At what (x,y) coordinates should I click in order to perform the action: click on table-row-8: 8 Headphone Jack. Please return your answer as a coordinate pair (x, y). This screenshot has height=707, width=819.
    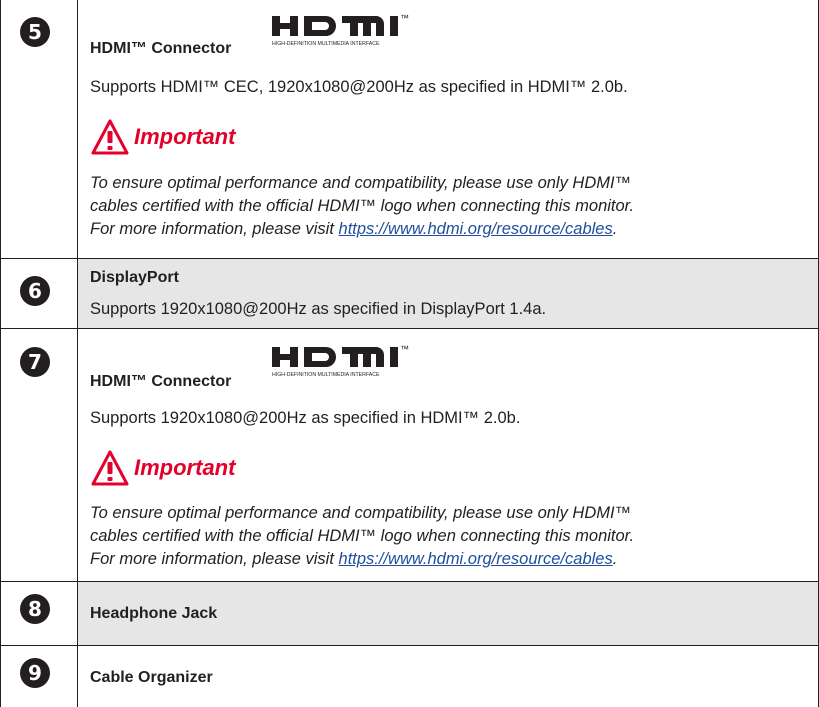
    Looking at the image, I should click on (409, 613).